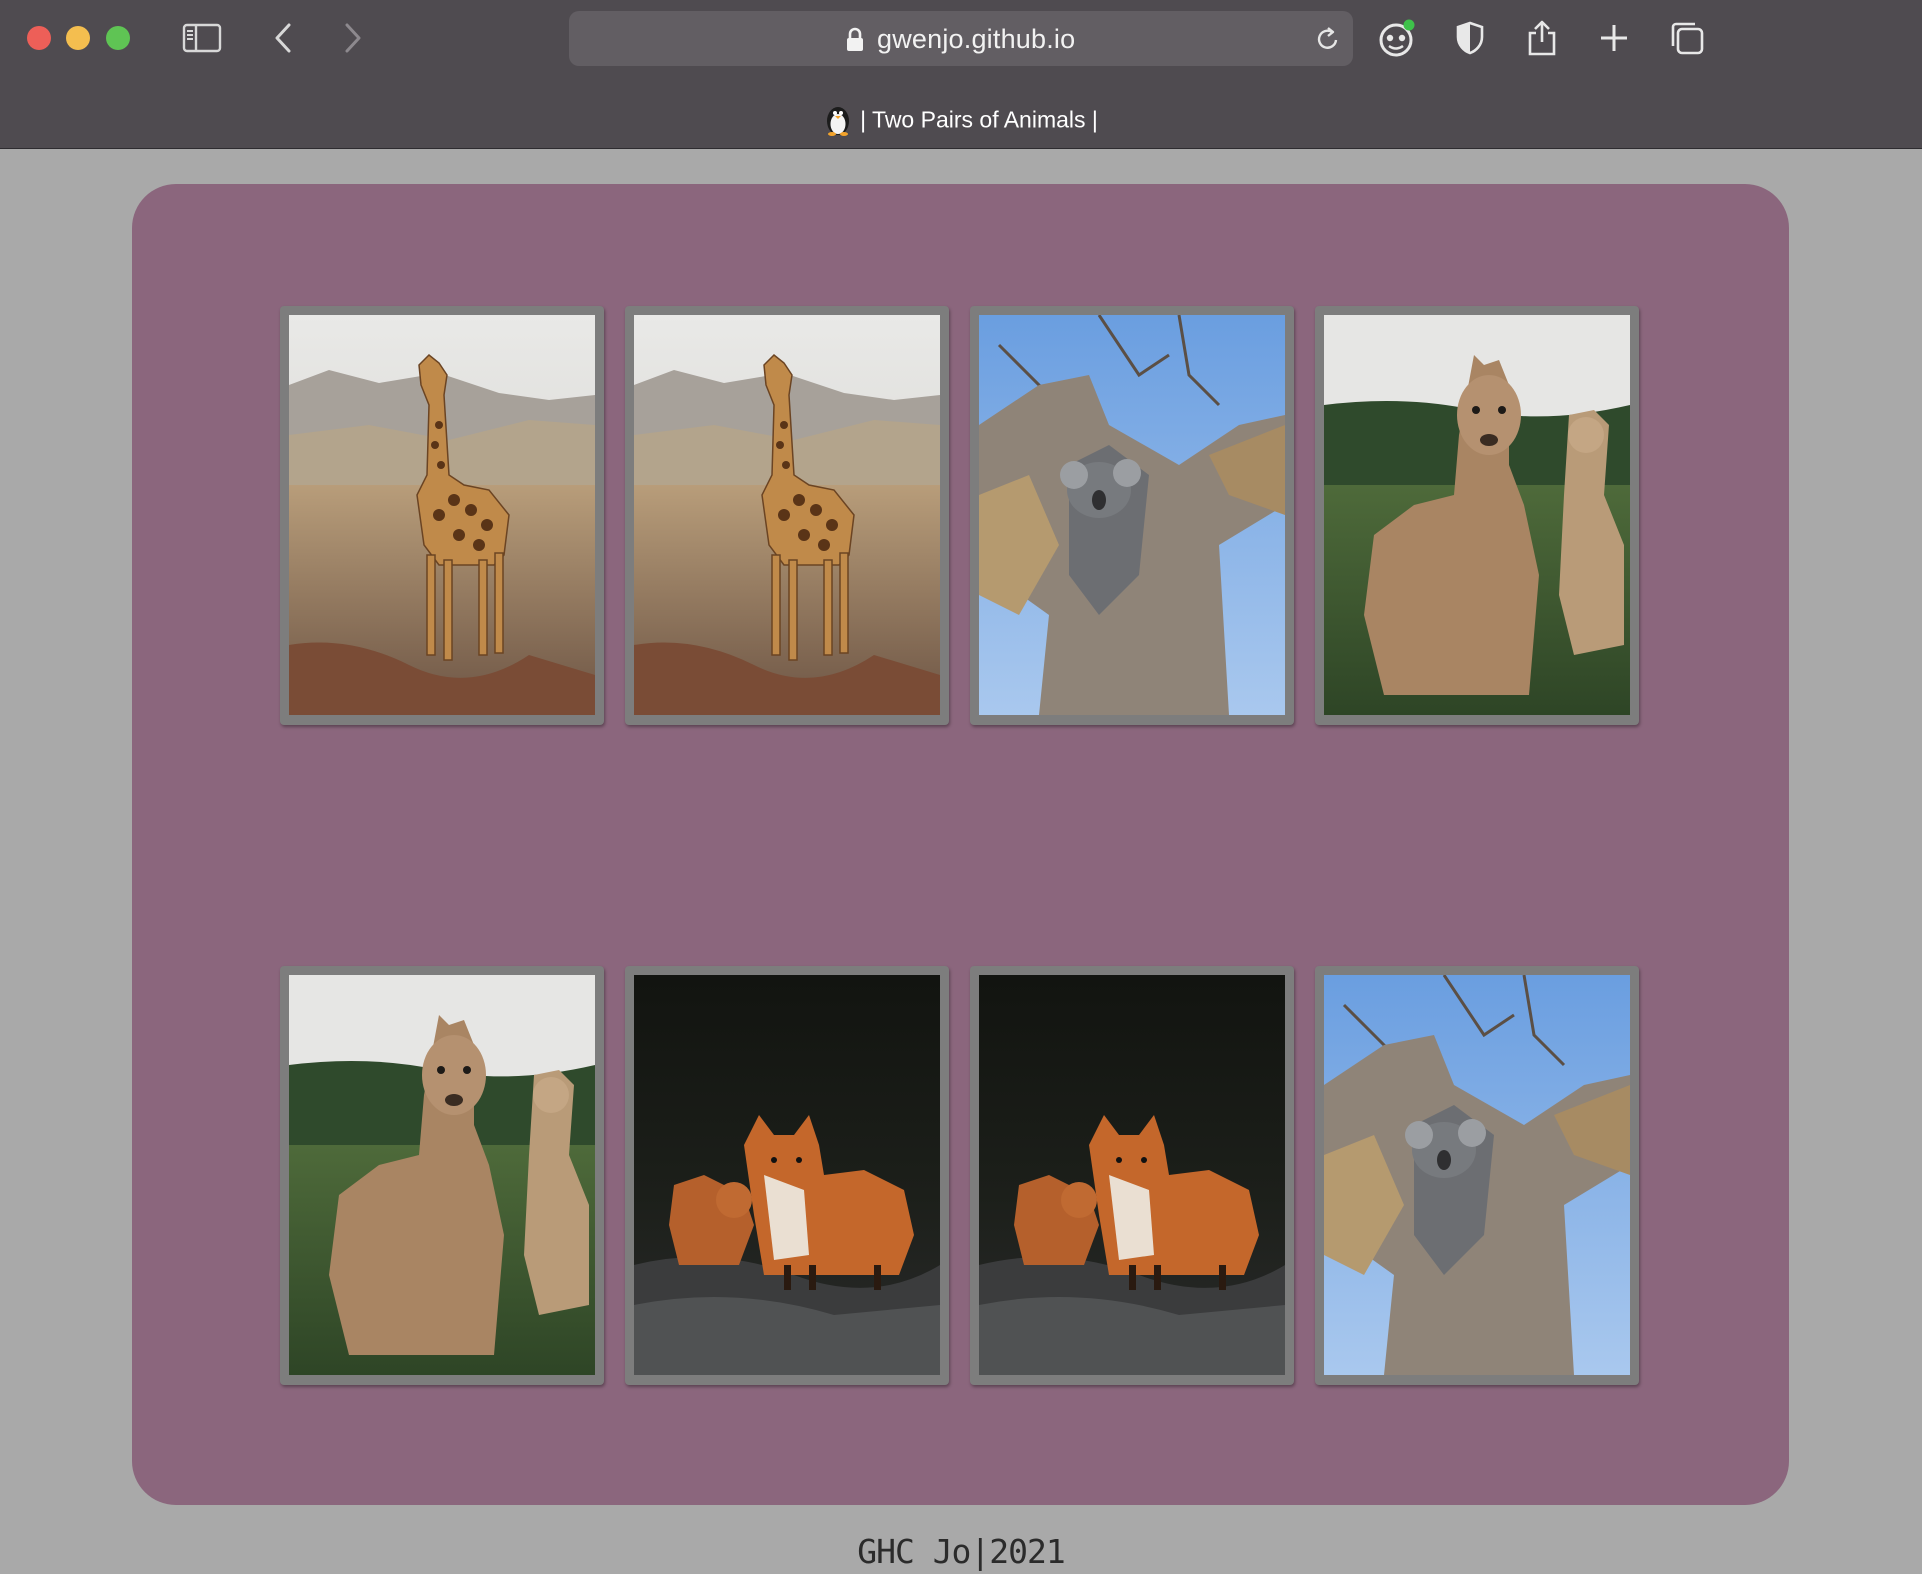 The width and height of the screenshot is (1922, 1574). I want to click on penguin-favicon-icon, so click(838, 121).